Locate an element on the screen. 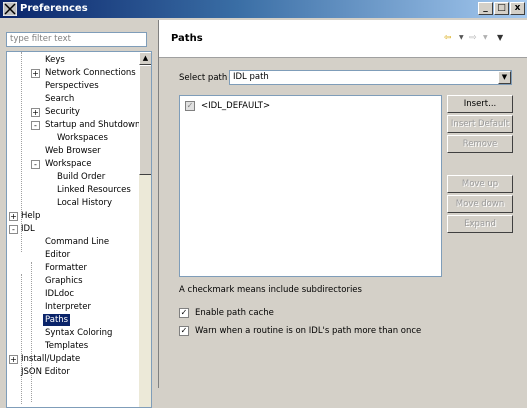 Image resolution: width=527 pixels, height=408 pixels. tree-item-web-browser: Web Browser is located at coordinates (73, 151).